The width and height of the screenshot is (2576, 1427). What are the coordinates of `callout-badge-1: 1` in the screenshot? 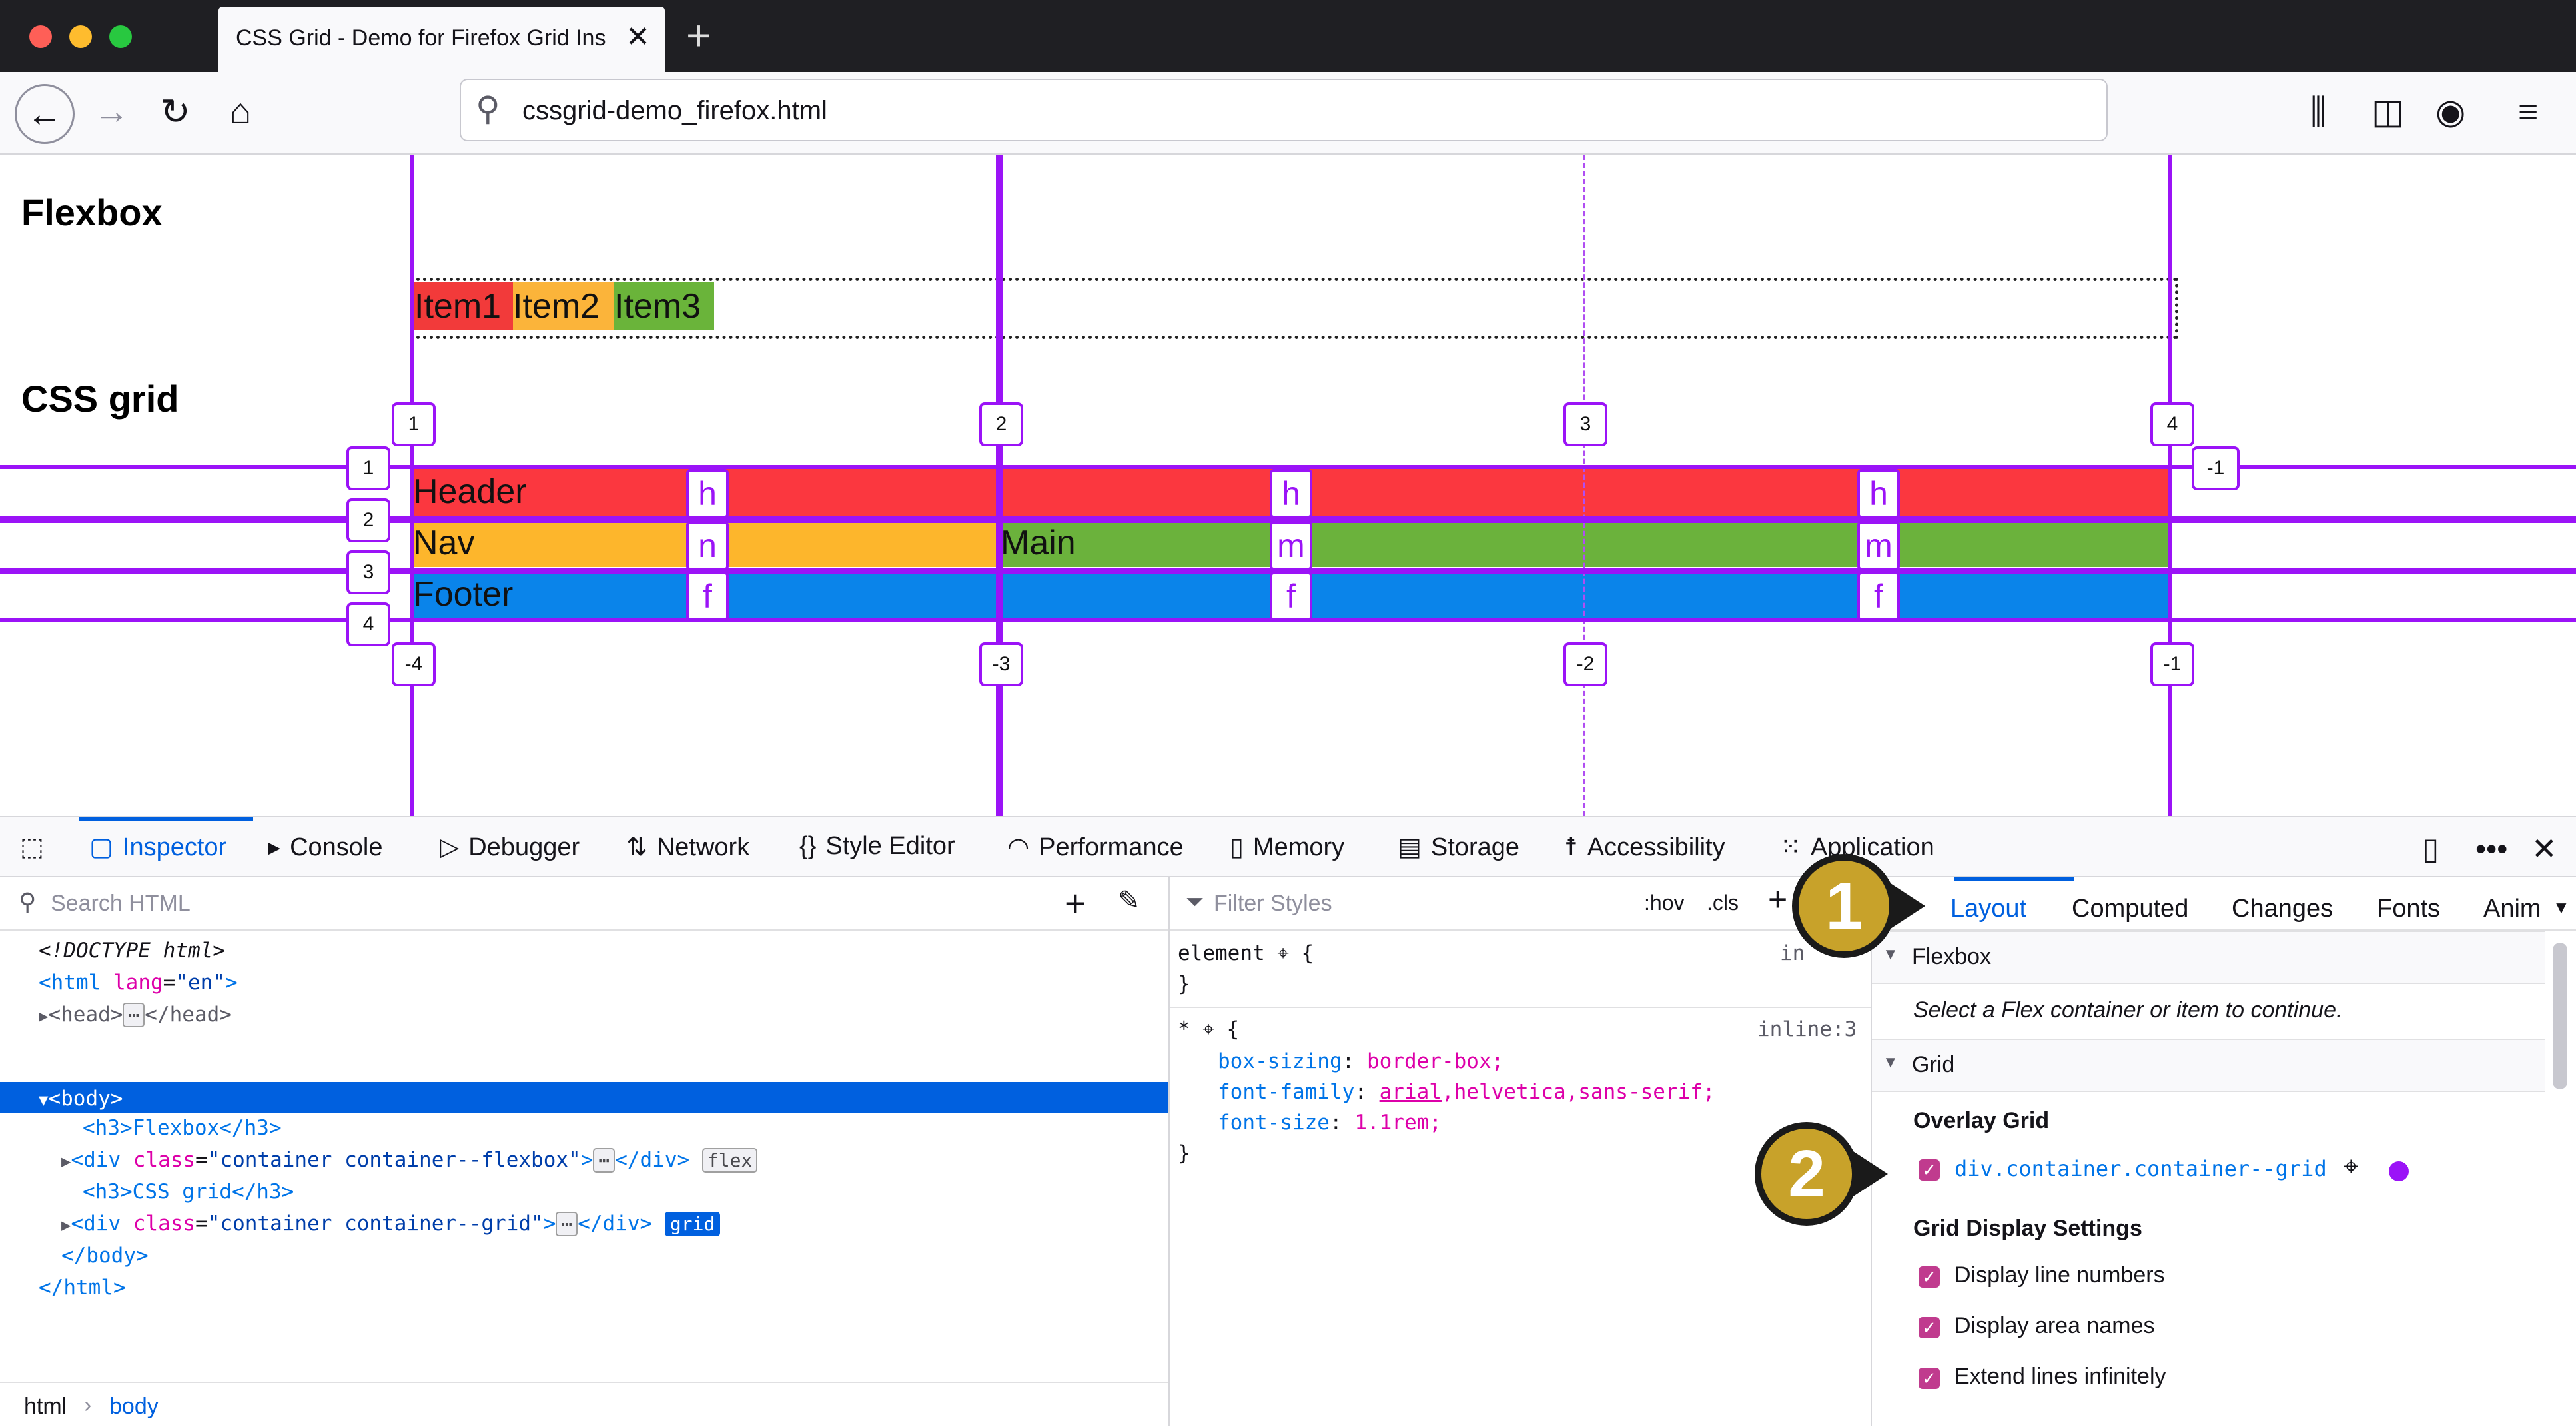 It's located at (1844, 906).